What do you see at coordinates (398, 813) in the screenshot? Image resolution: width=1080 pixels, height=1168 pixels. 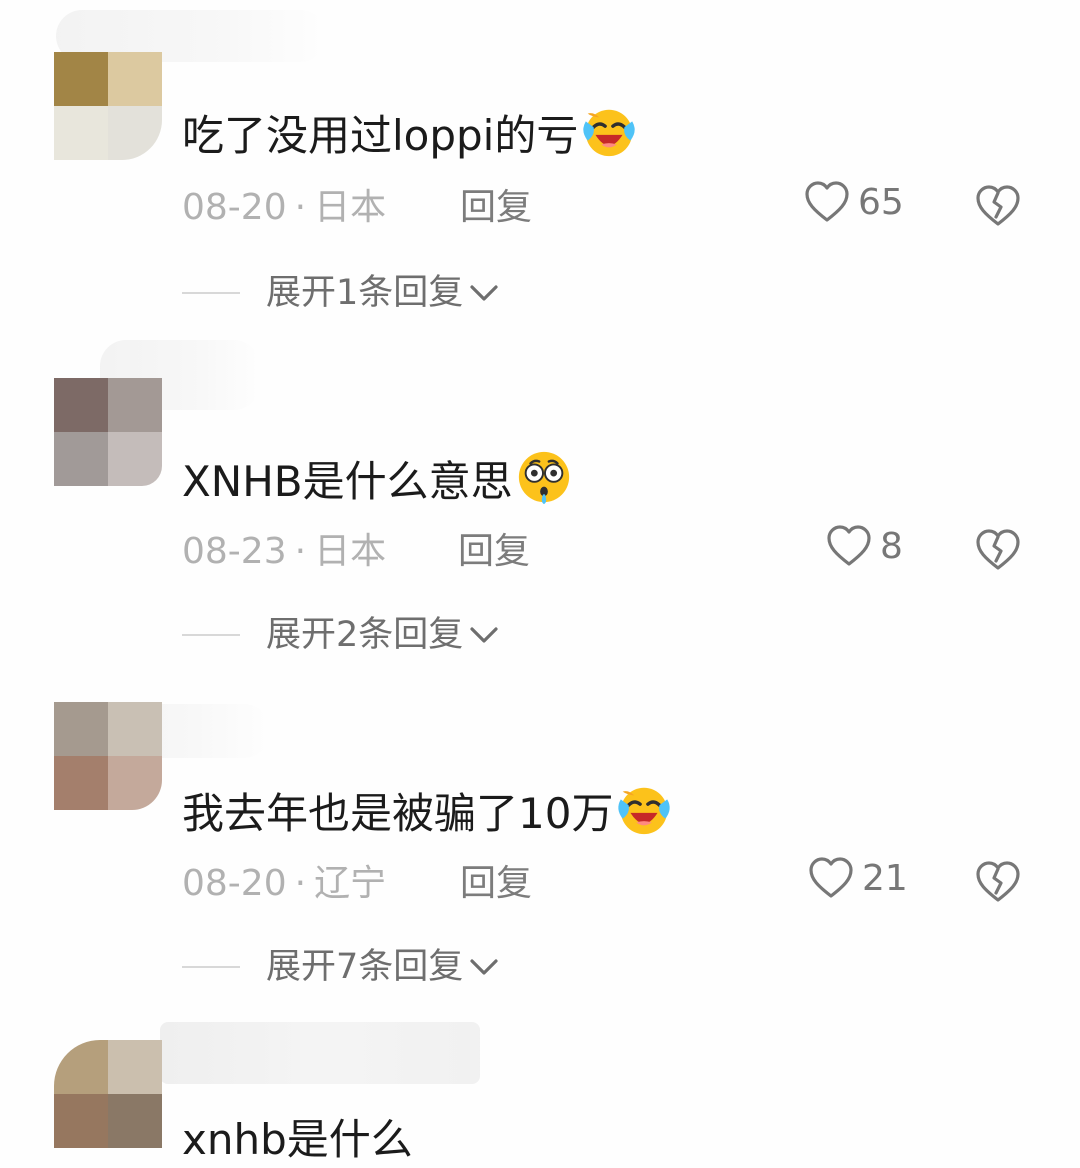 I see `comment-text-content: 我去年也是被骗了10万` at bounding box center [398, 813].